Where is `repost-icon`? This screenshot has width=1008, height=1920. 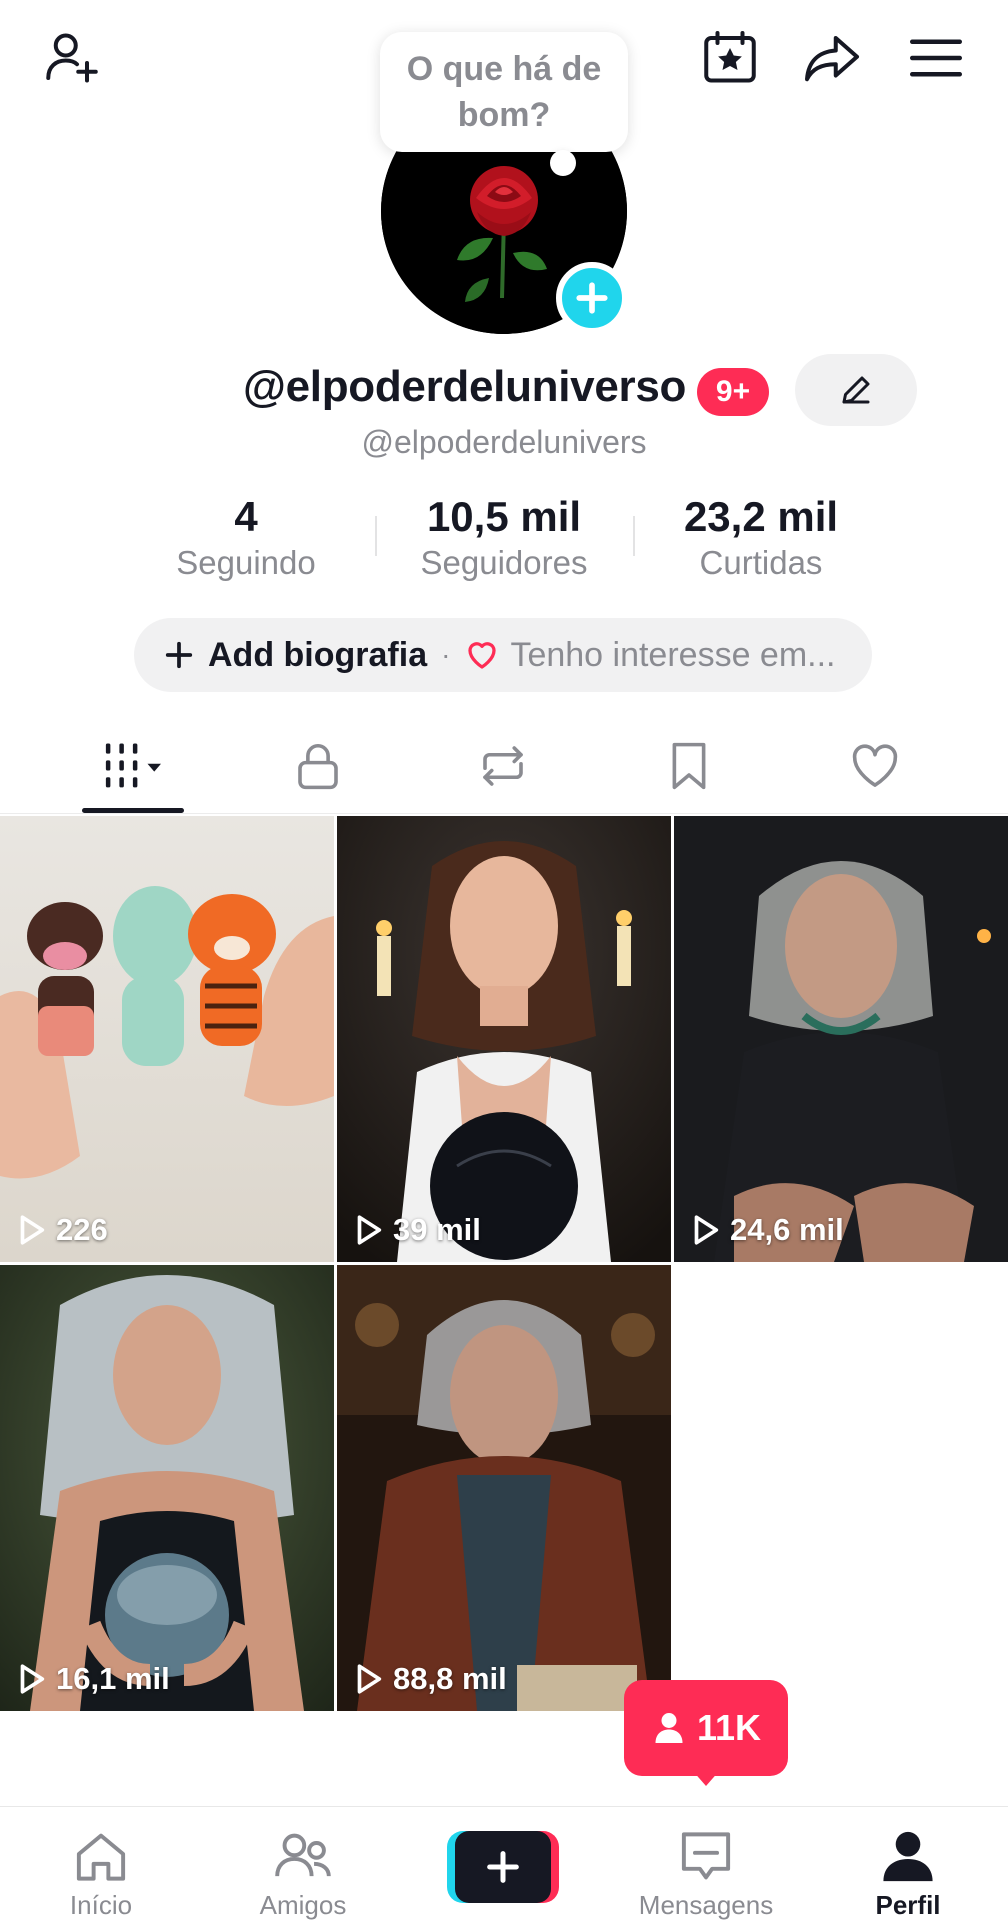 repost-icon is located at coordinates (503, 766).